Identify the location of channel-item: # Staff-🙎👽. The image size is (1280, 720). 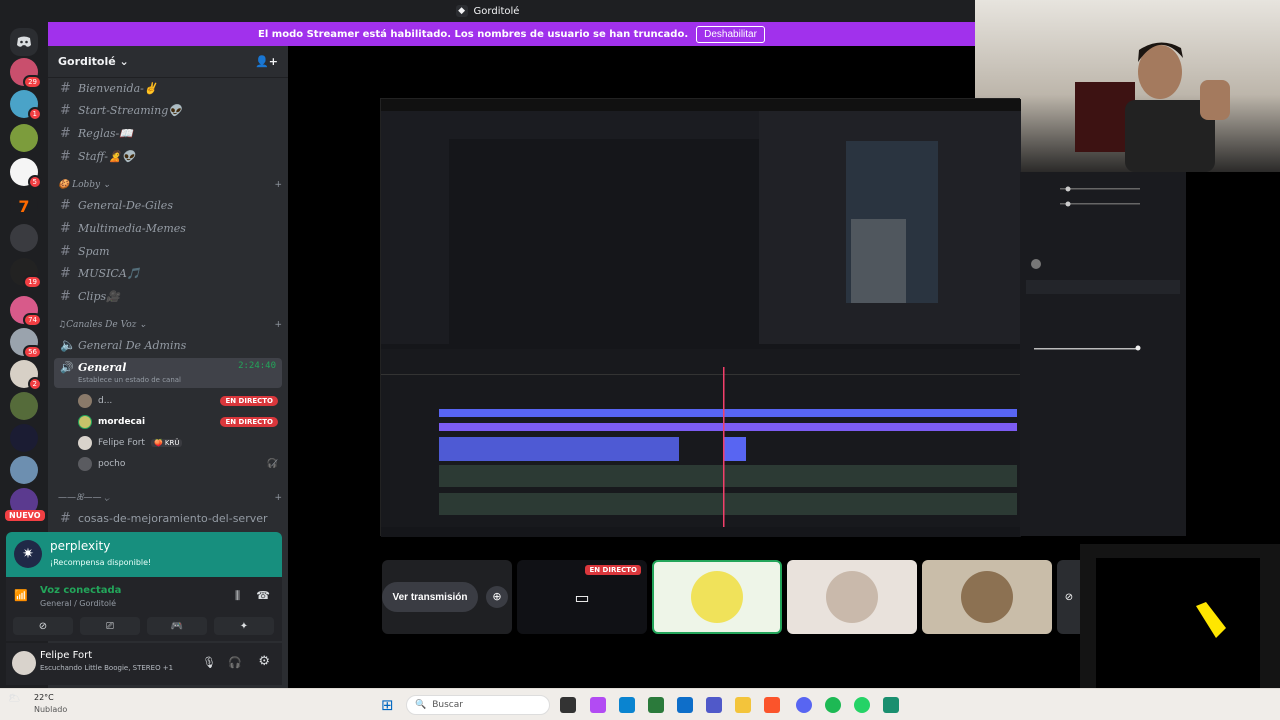
(169, 156).